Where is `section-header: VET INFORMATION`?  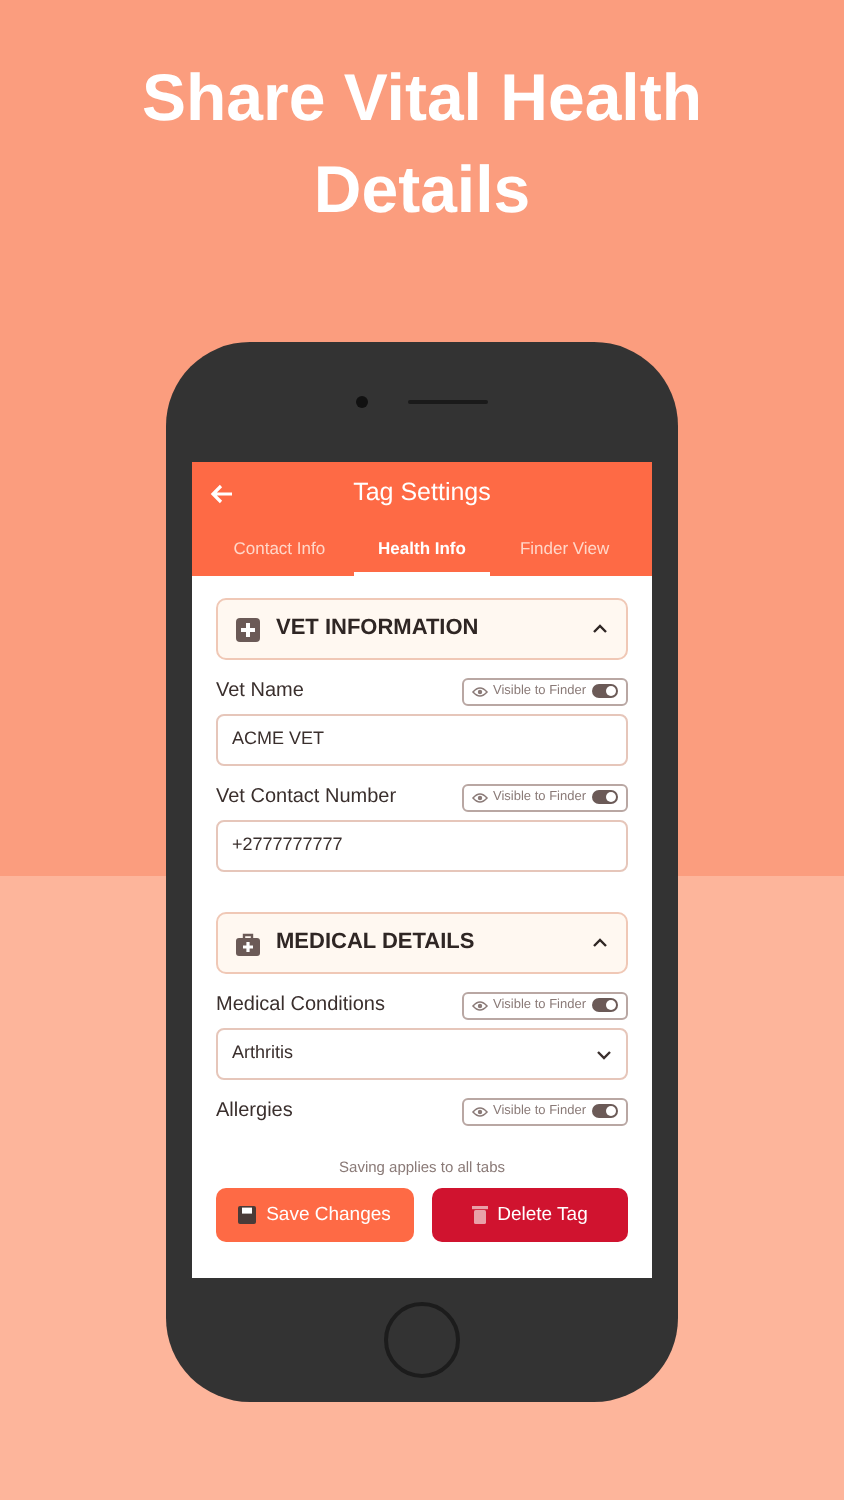 section-header: VET INFORMATION is located at coordinates (422, 629).